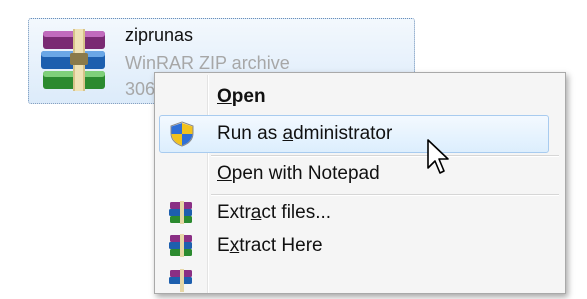 The width and height of the screenshot is (587, 299). What do you see at coordinates (305, 133) in the screenshot?
I see `menu-item-label: Run as administrator` at bounding box center [305, 133].